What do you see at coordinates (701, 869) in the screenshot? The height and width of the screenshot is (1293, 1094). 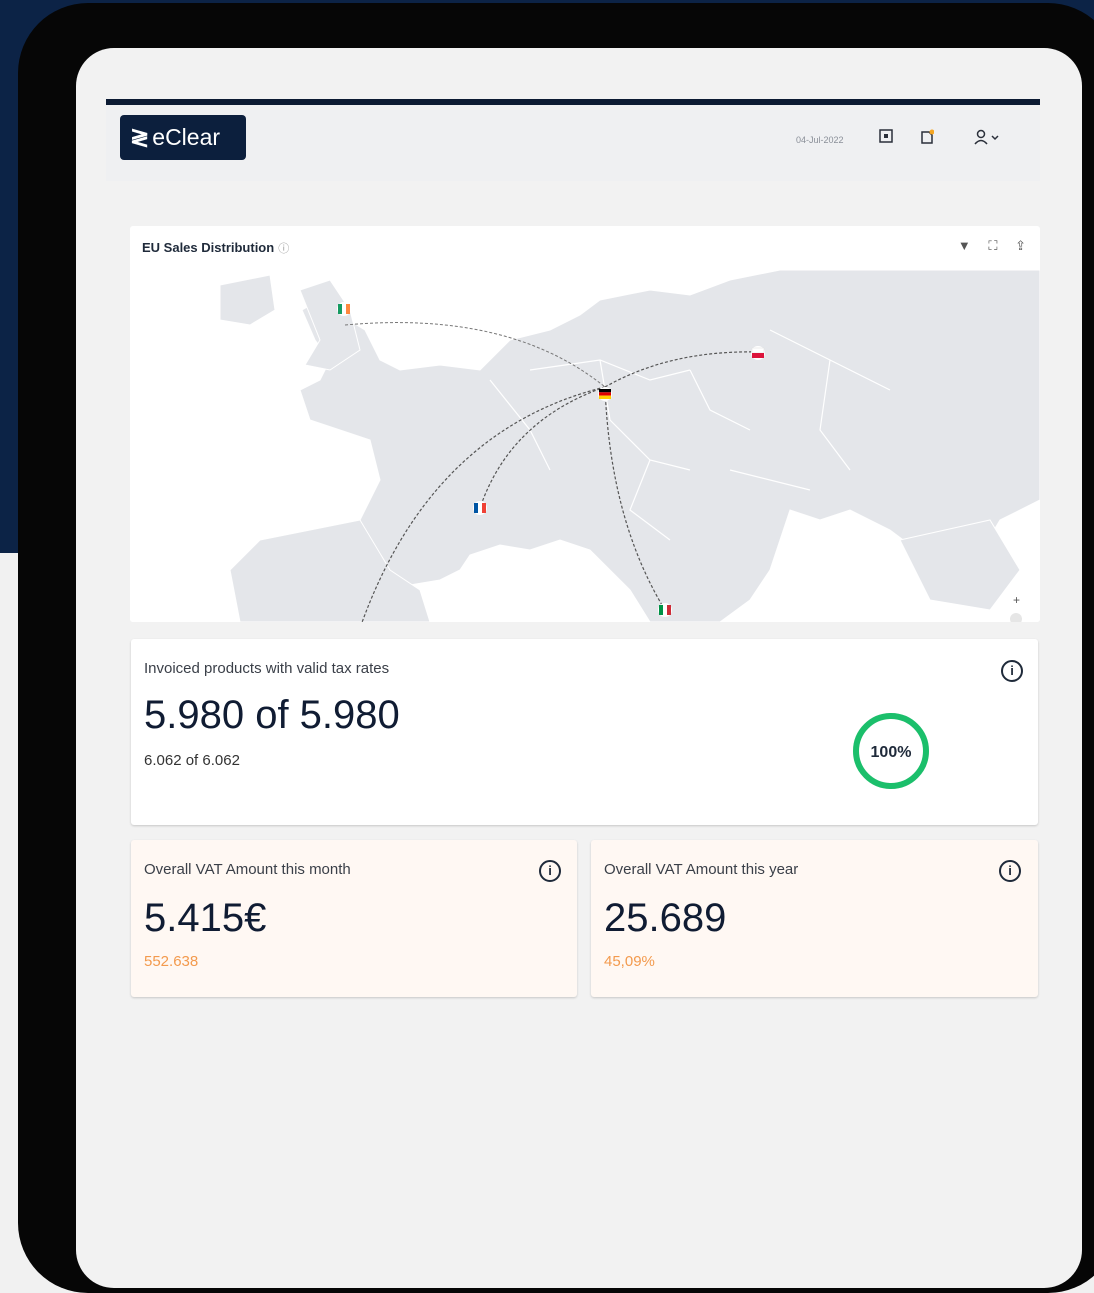 I see `vat-year-title: Overall VAT Amount this year` at bounding box center [701, 869].